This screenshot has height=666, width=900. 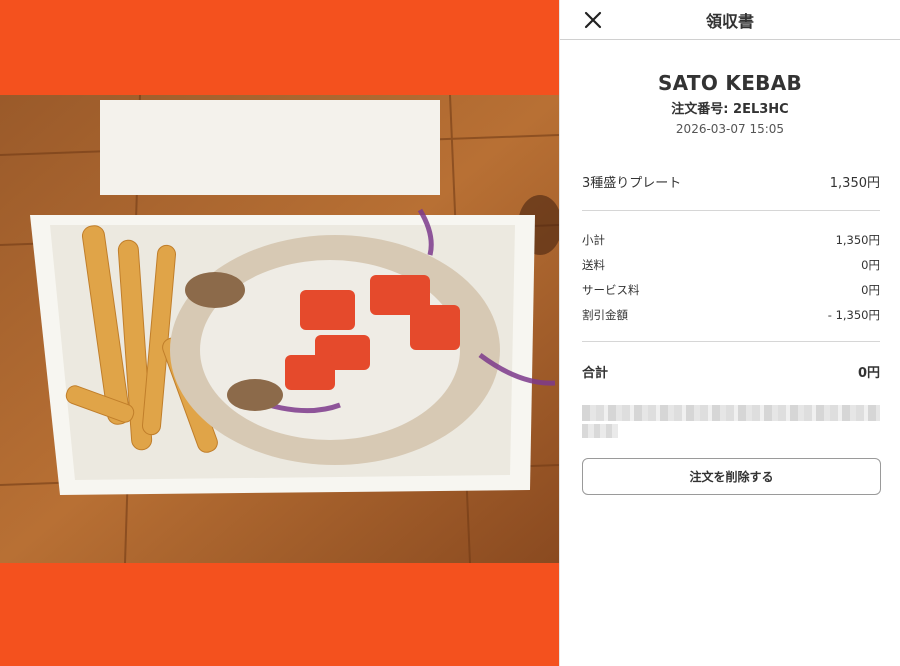 I want to click on redacted-info, so click(x=731, y=423).